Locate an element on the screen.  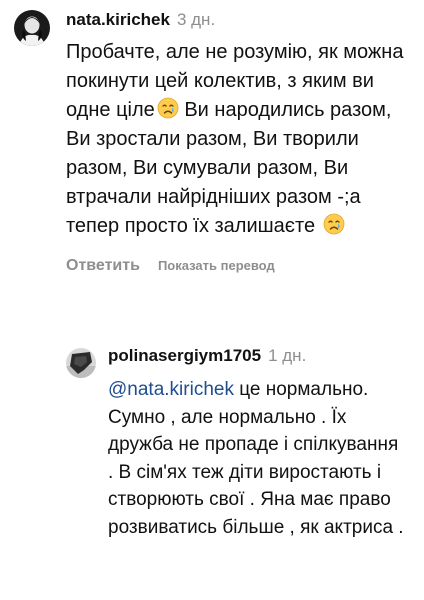
show-translation-button: Показать перевод is located at coordinates (216, 265).